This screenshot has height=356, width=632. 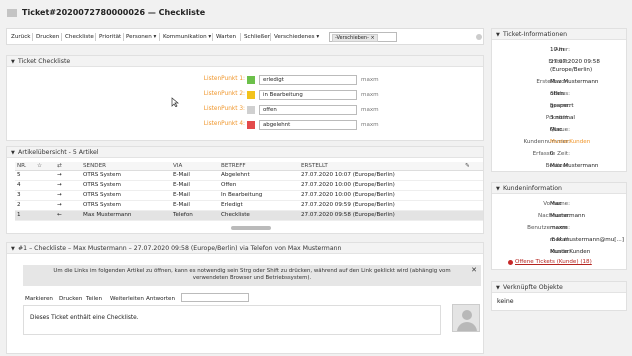 What do you see at coordinates (175, 102) in the screenshot?
I see `mouse-cursor-icon` at bounding box center [175, 102].